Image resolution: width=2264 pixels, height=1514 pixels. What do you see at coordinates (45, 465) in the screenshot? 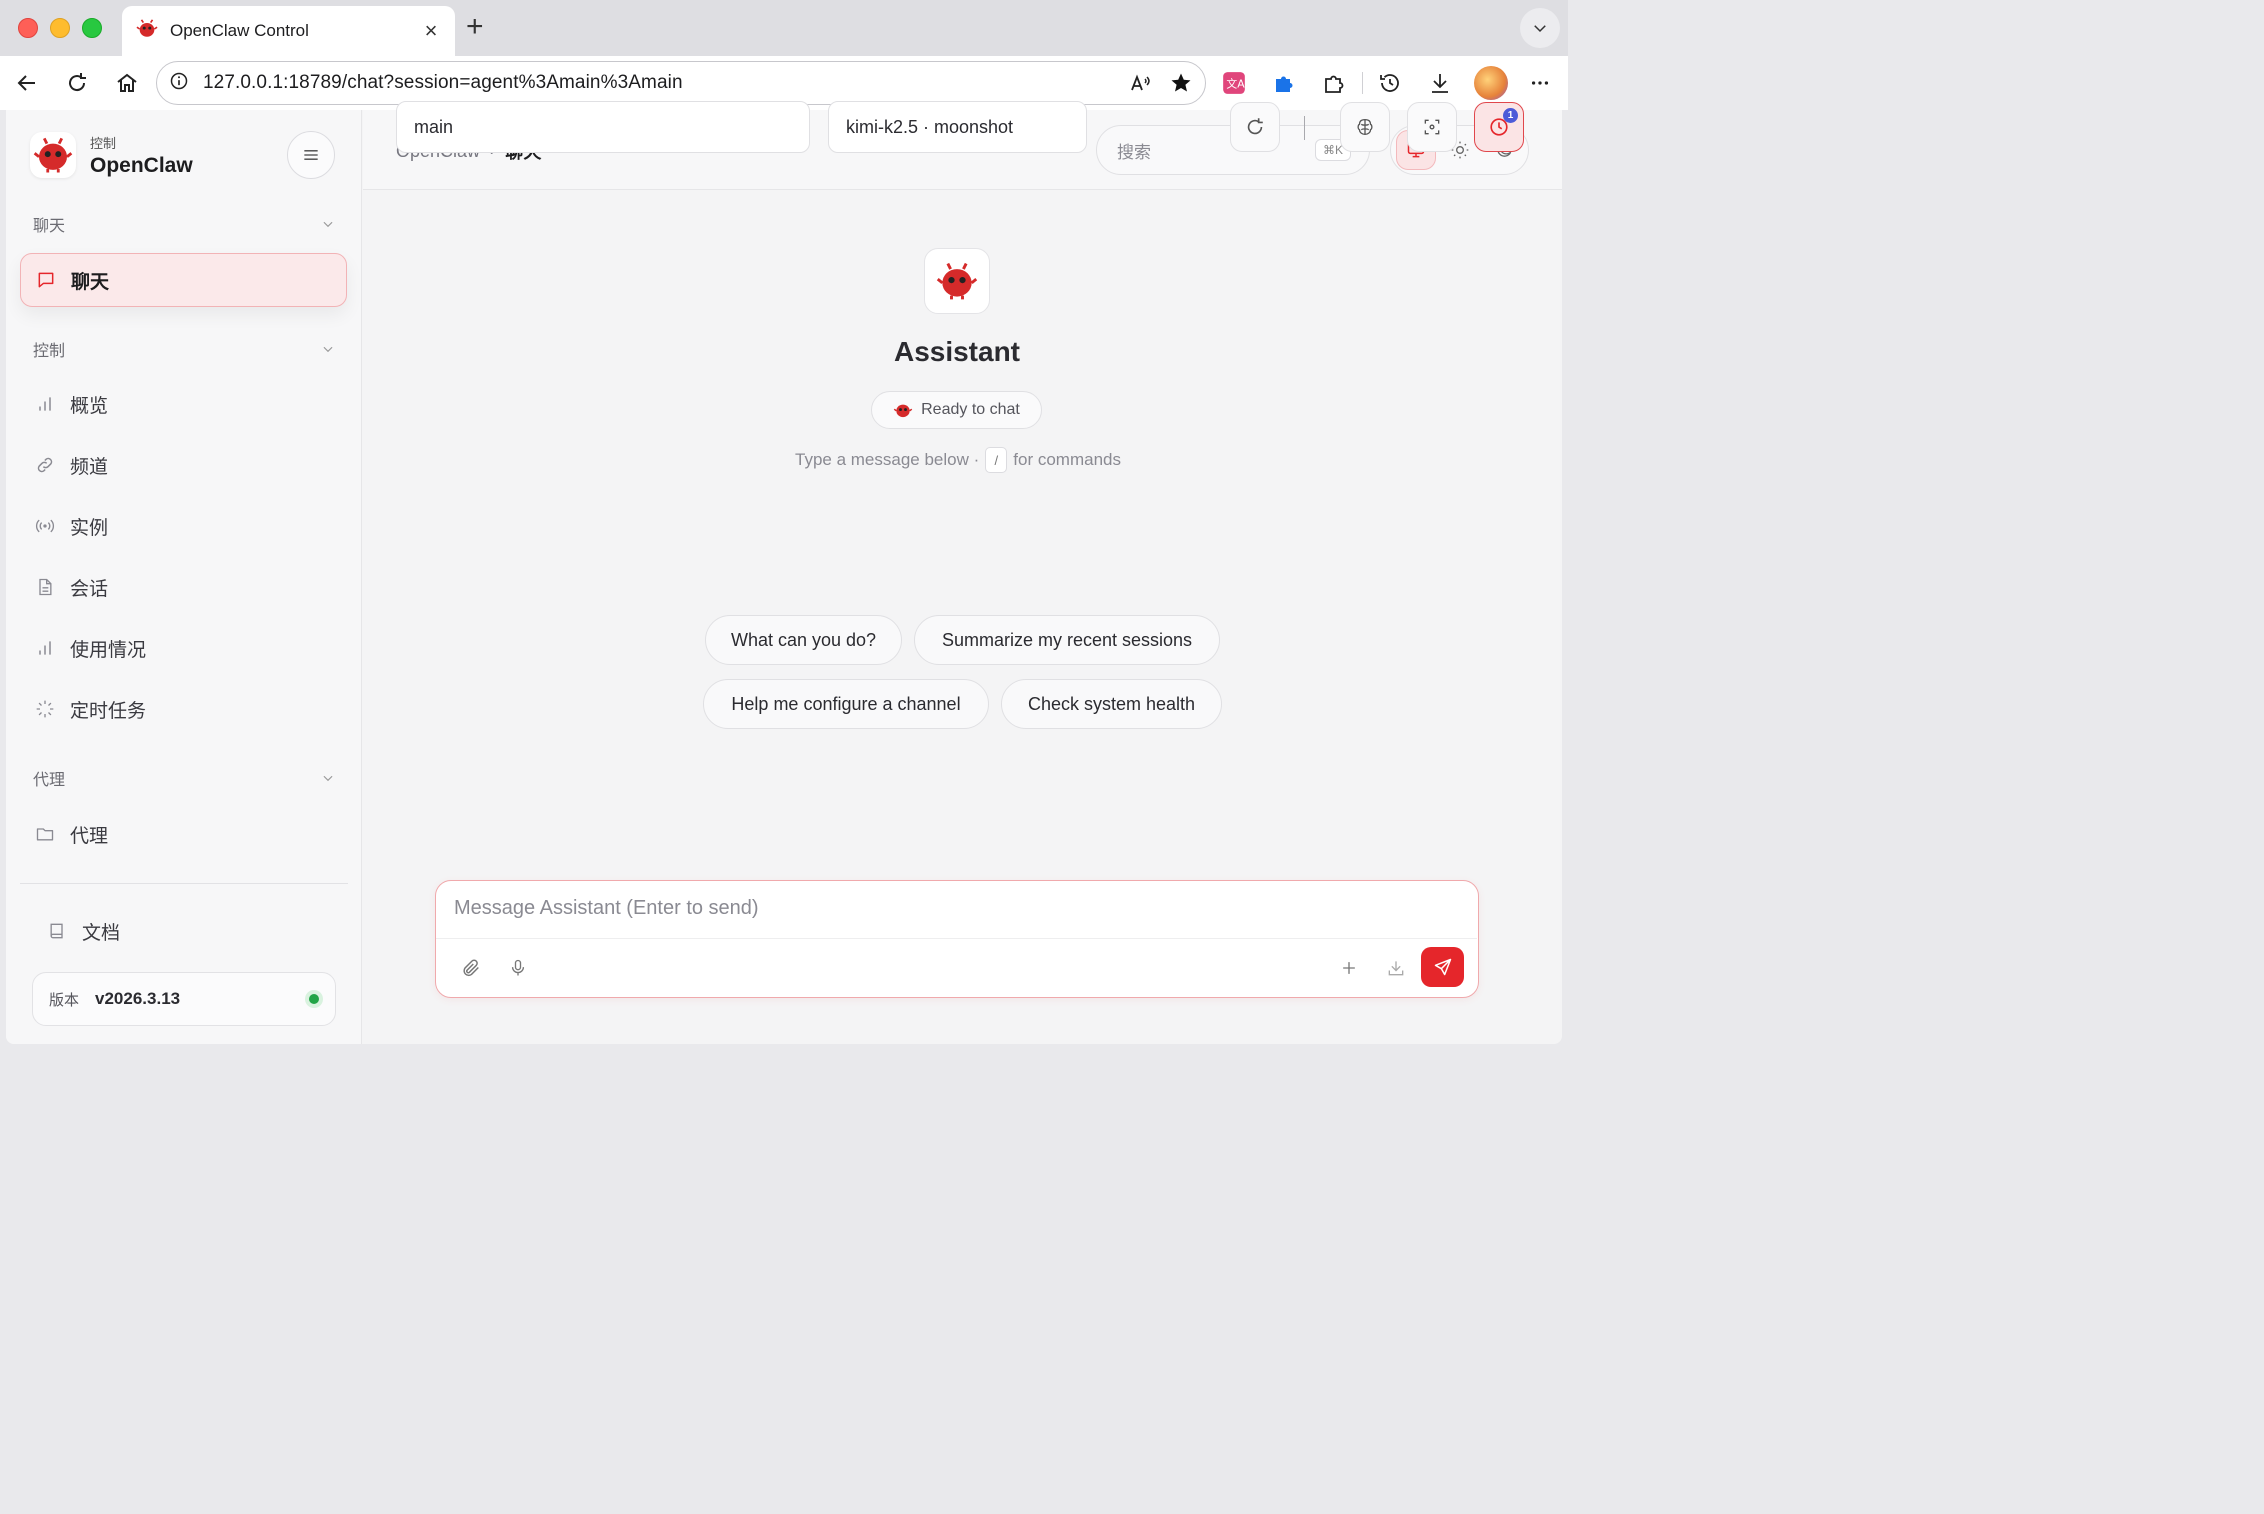
I see `link-icon` at bounding box center [45, 465].